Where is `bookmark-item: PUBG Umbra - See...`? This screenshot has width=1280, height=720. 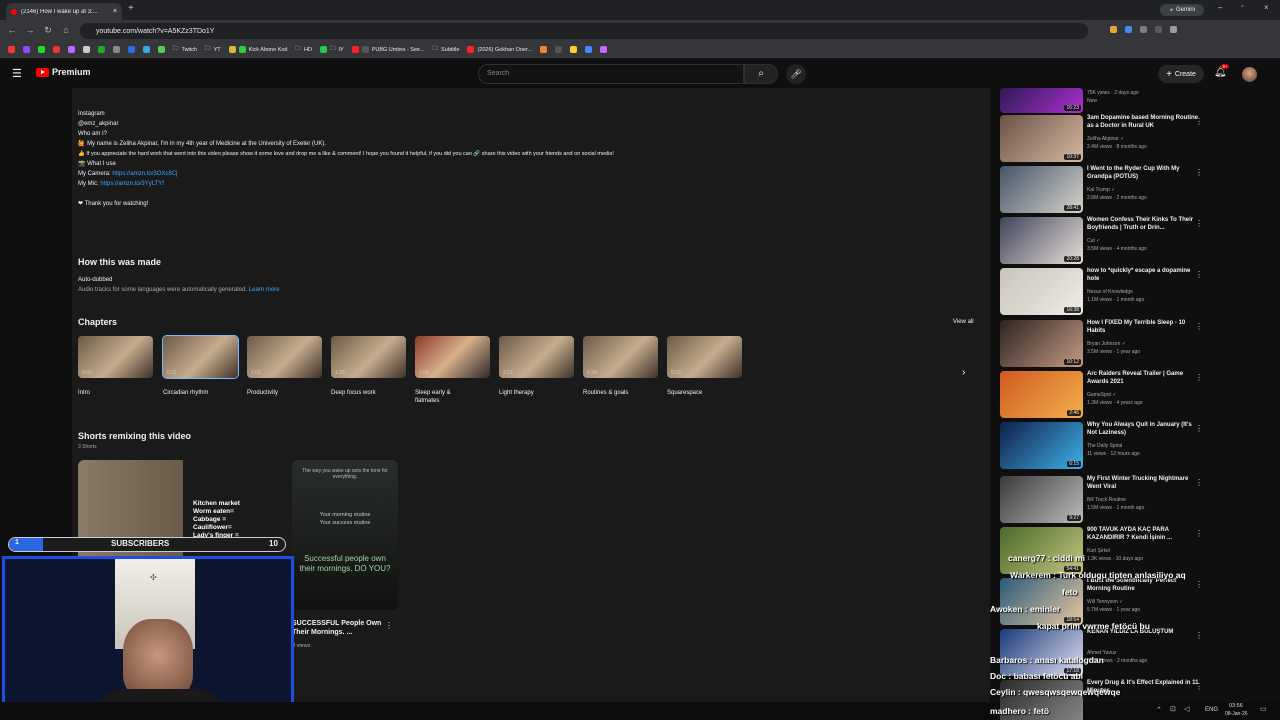 bookmark-item: PUBG Umbra - See... is located at coordinates (388, 49).